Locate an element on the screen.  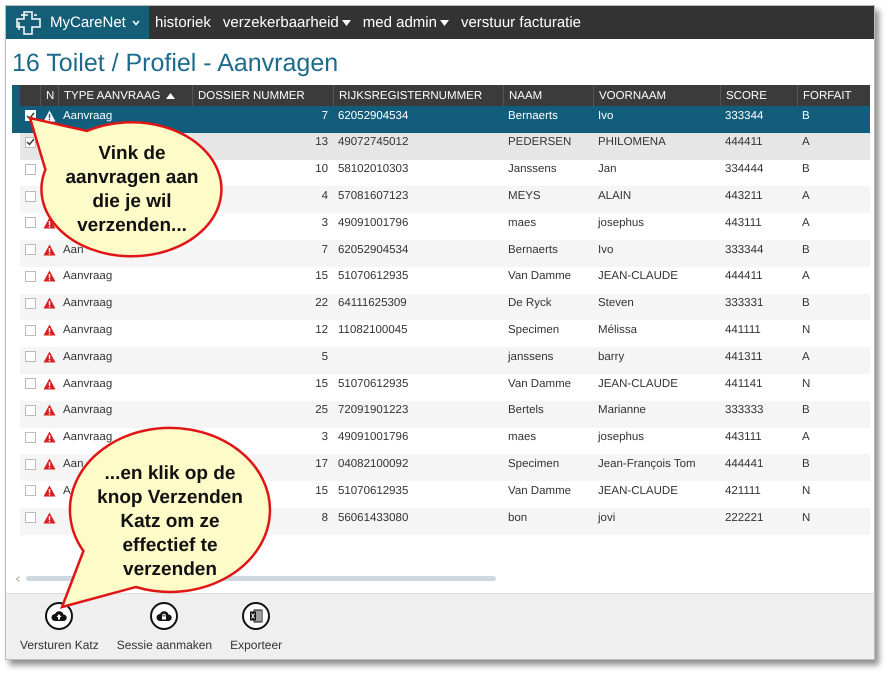
last-name: MEYS is located at coordinates (524, 196).